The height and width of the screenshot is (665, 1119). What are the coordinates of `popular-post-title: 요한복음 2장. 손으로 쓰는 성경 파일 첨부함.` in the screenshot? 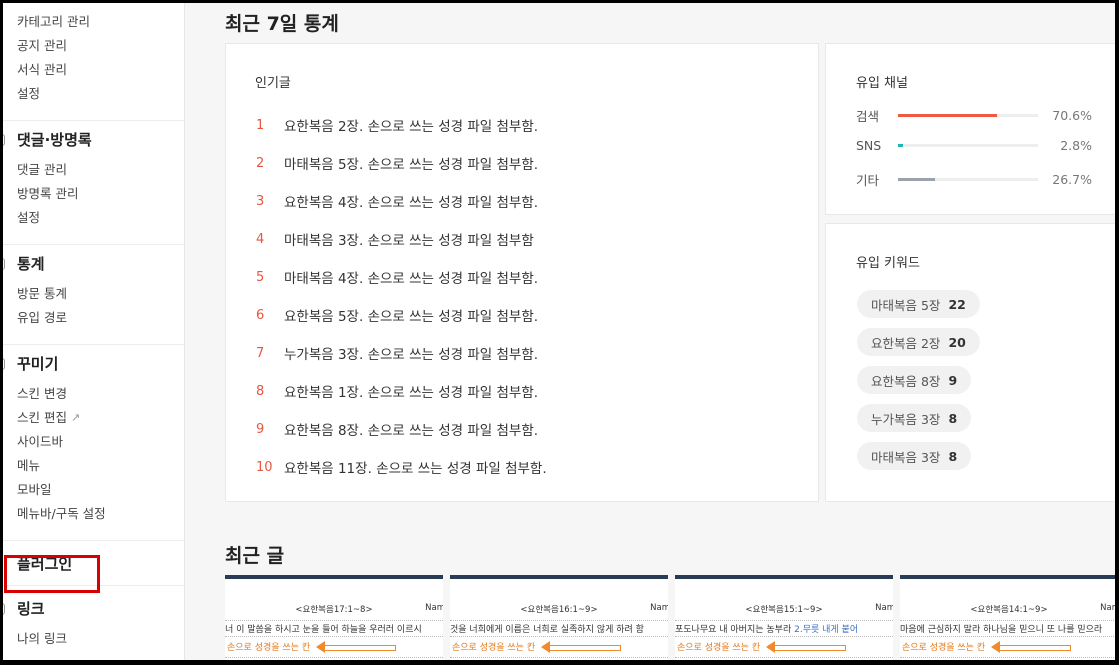 It's located at (411, 127).